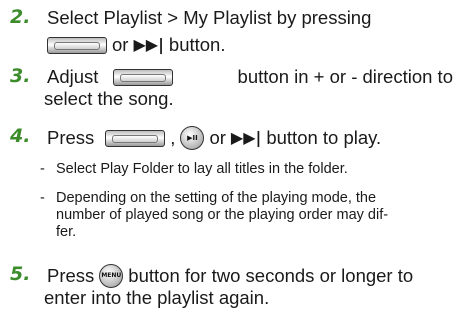 This screenshot has width=462, height=313. I want to click on step-3-line-1: Adjust button in + or - direction to, so click(250, 77).